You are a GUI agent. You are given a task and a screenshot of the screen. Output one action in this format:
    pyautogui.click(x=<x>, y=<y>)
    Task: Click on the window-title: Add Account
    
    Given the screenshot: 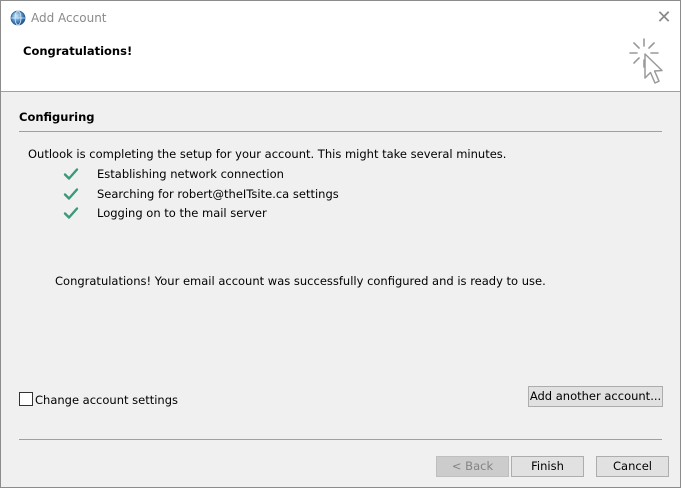 What is the action you would take?
    pyautogui.click(x=69, y=18)
    